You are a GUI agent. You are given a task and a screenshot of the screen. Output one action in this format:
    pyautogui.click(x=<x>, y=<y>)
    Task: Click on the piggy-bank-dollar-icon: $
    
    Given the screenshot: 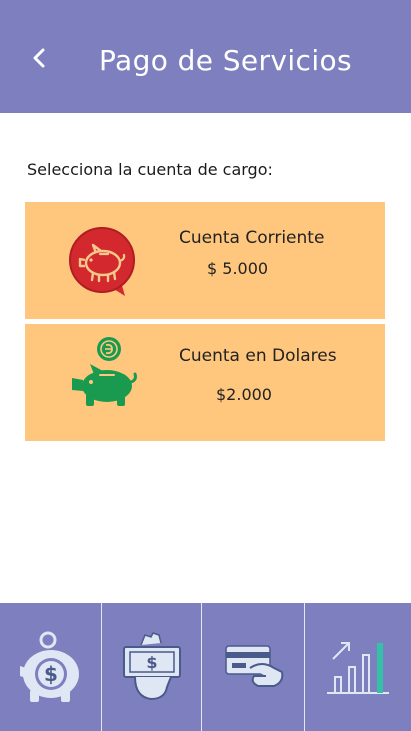 What is the action you would take?
    pyautogui.click(x=49, y=666)
    